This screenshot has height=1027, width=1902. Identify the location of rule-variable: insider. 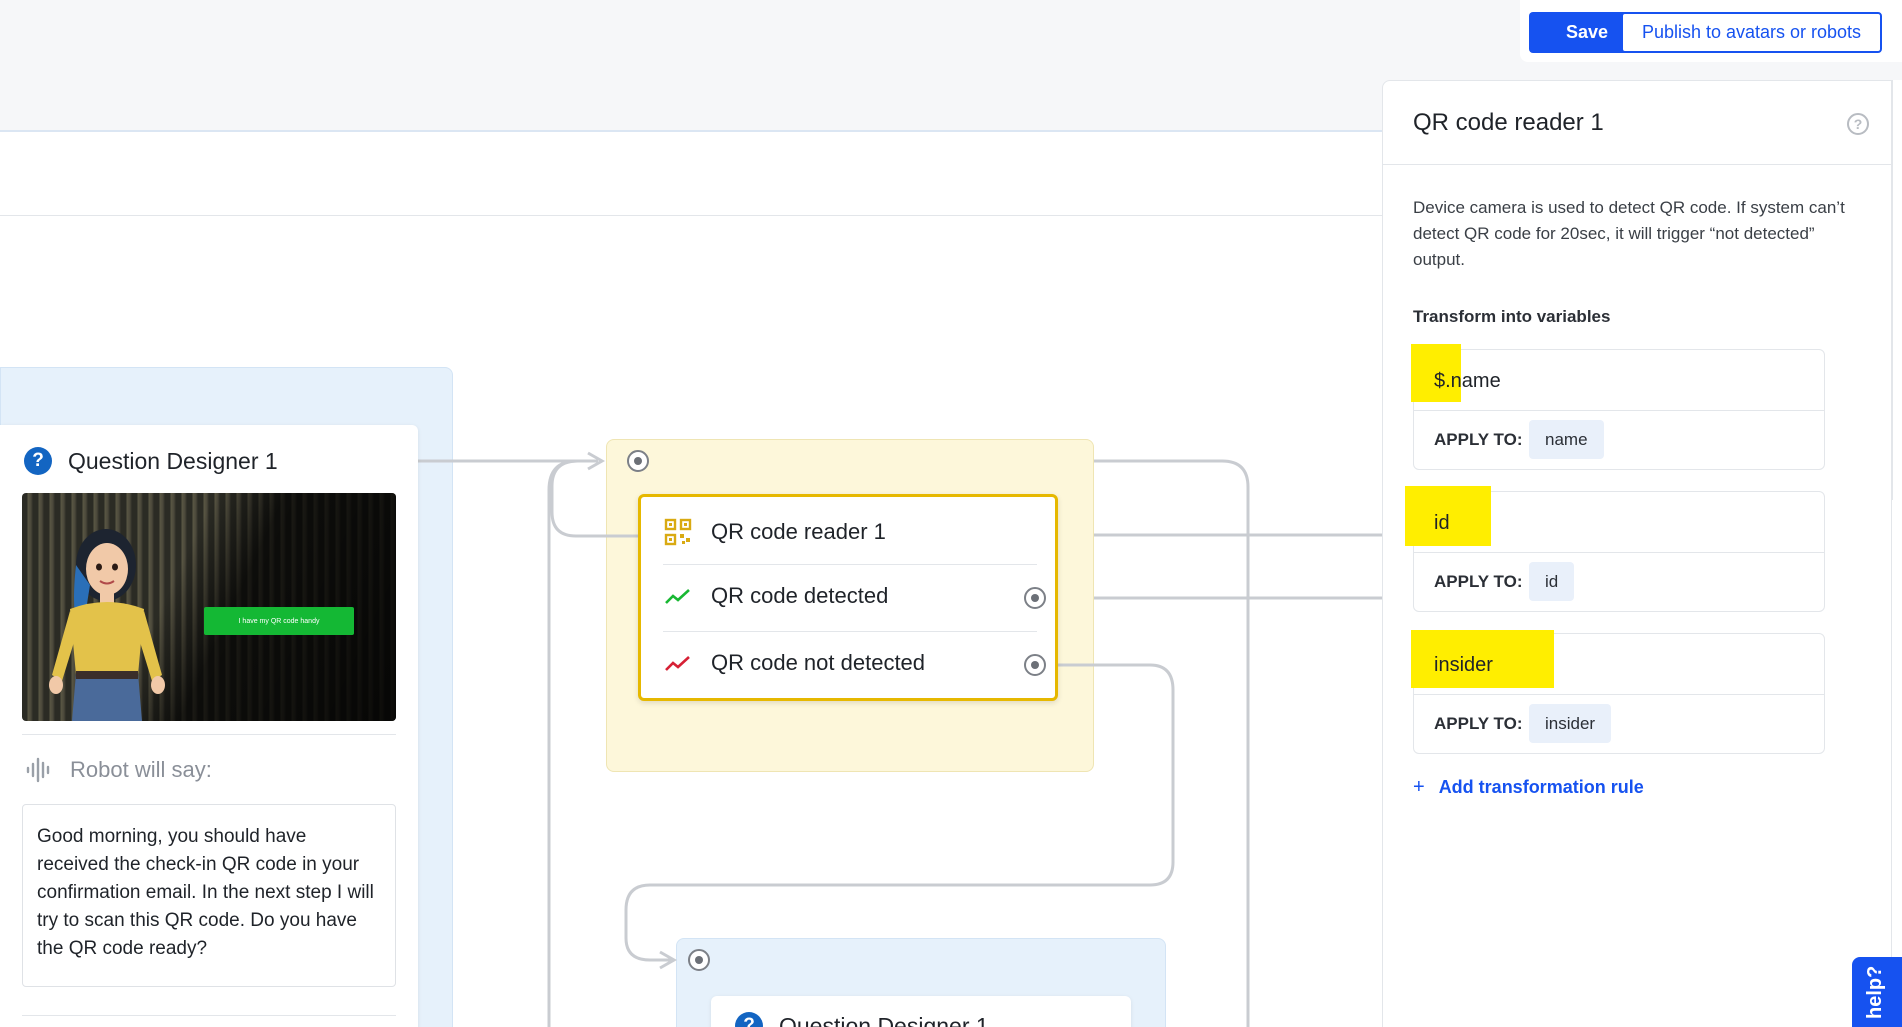
(1463, 665).